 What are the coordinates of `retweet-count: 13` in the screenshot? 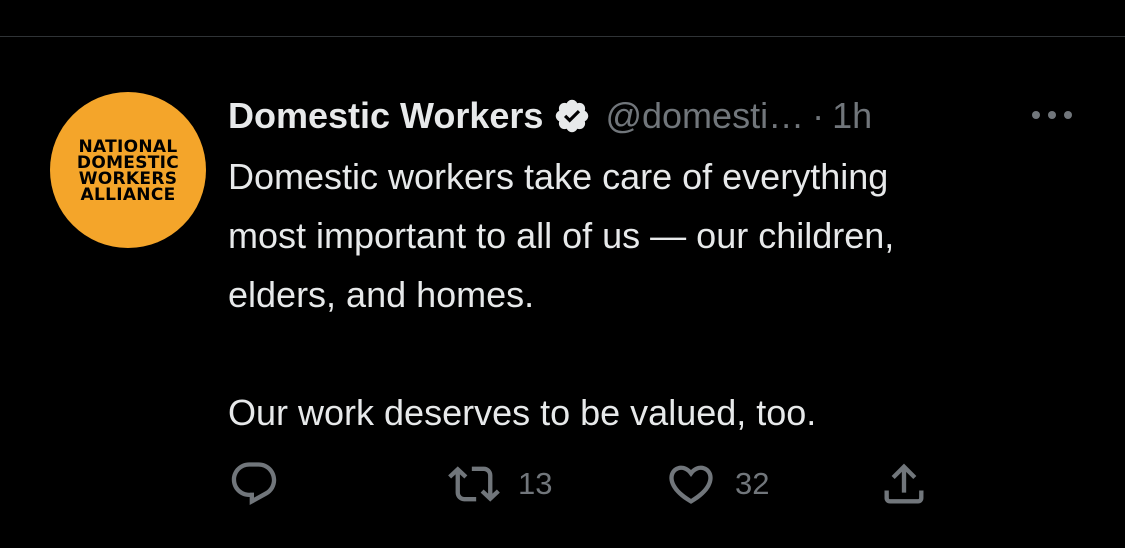 It's located at (535, 483).